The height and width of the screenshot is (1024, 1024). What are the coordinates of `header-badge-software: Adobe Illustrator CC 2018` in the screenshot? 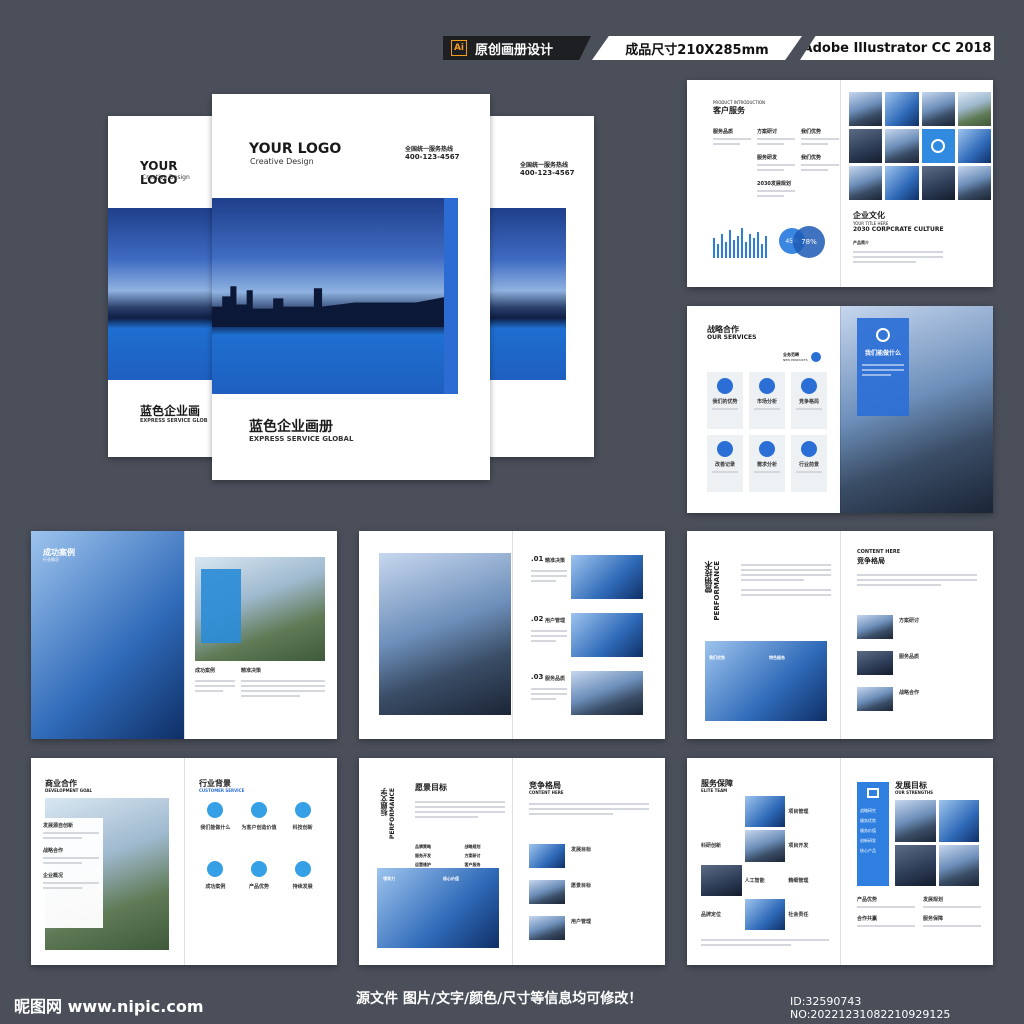 It's located at (897, 48).